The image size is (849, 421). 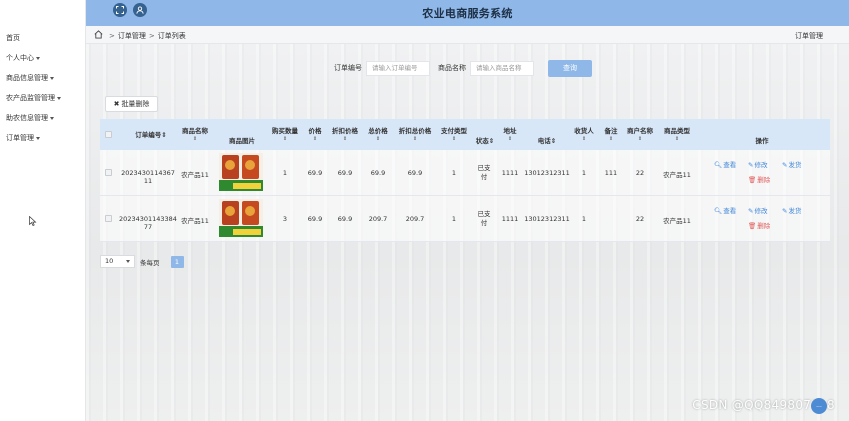 What do you see at coordinates (177, 261) in the screenshot?
I see `page-button-current: 1` at bounding box center [177, 261].